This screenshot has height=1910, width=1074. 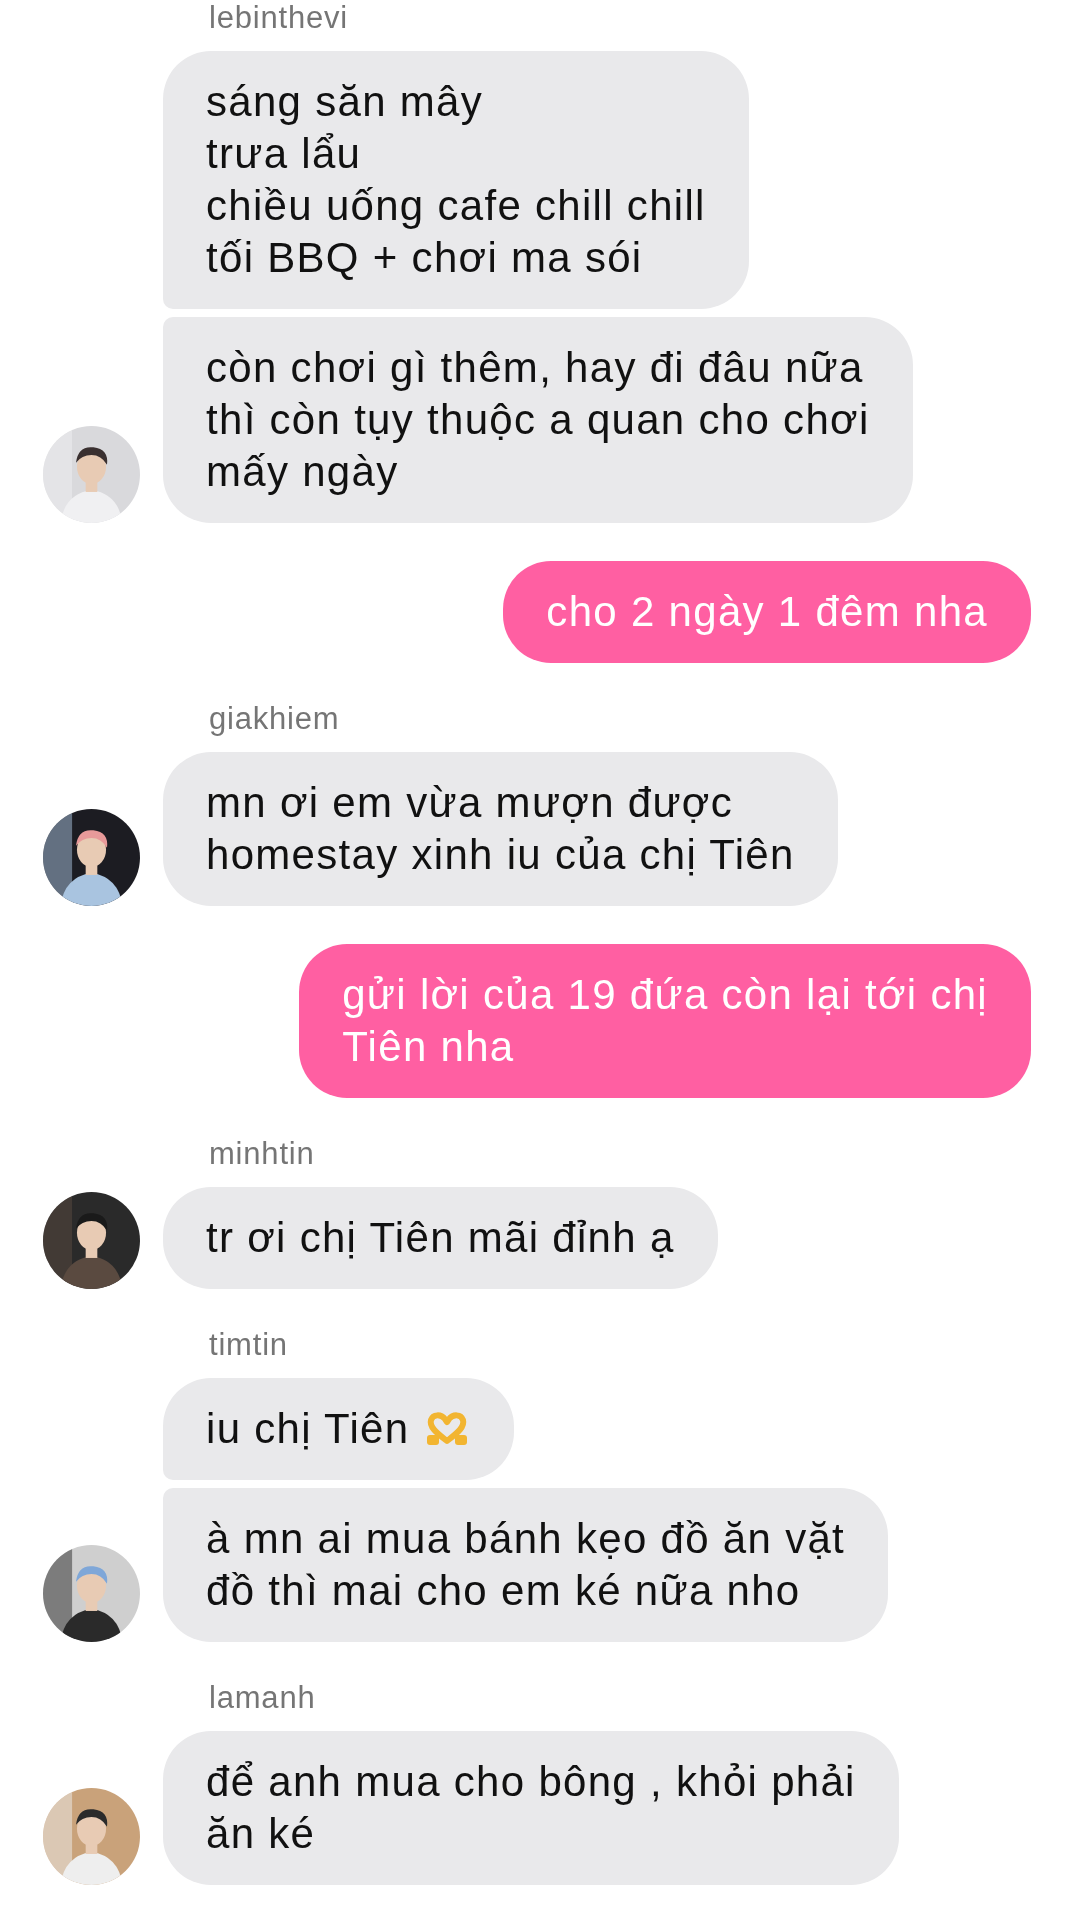 I want to click on sender-name: giakhiem, so click(x=275, y=719).